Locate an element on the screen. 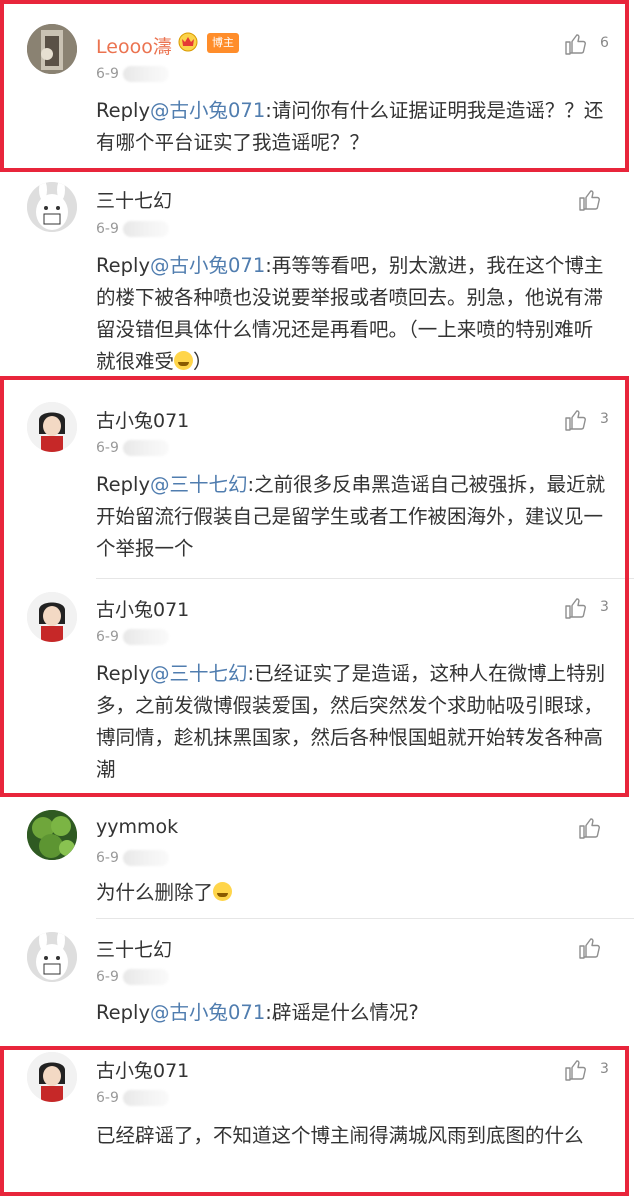 This screenshot has height=1200, width=634. sad-emoji-icon is located at coordinates (223, 891).